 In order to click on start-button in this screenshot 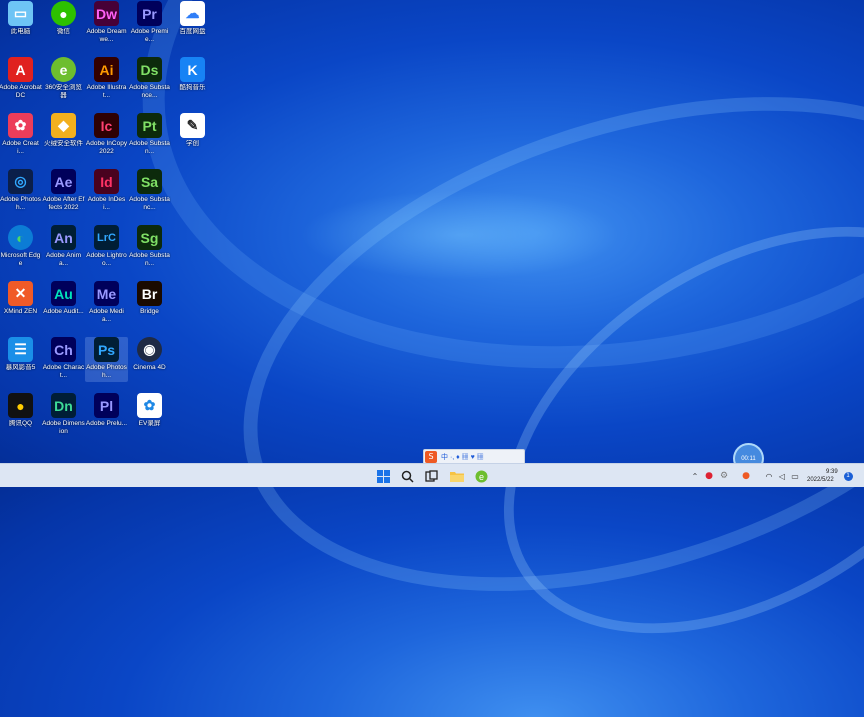, I will do `click(383, 476)`.